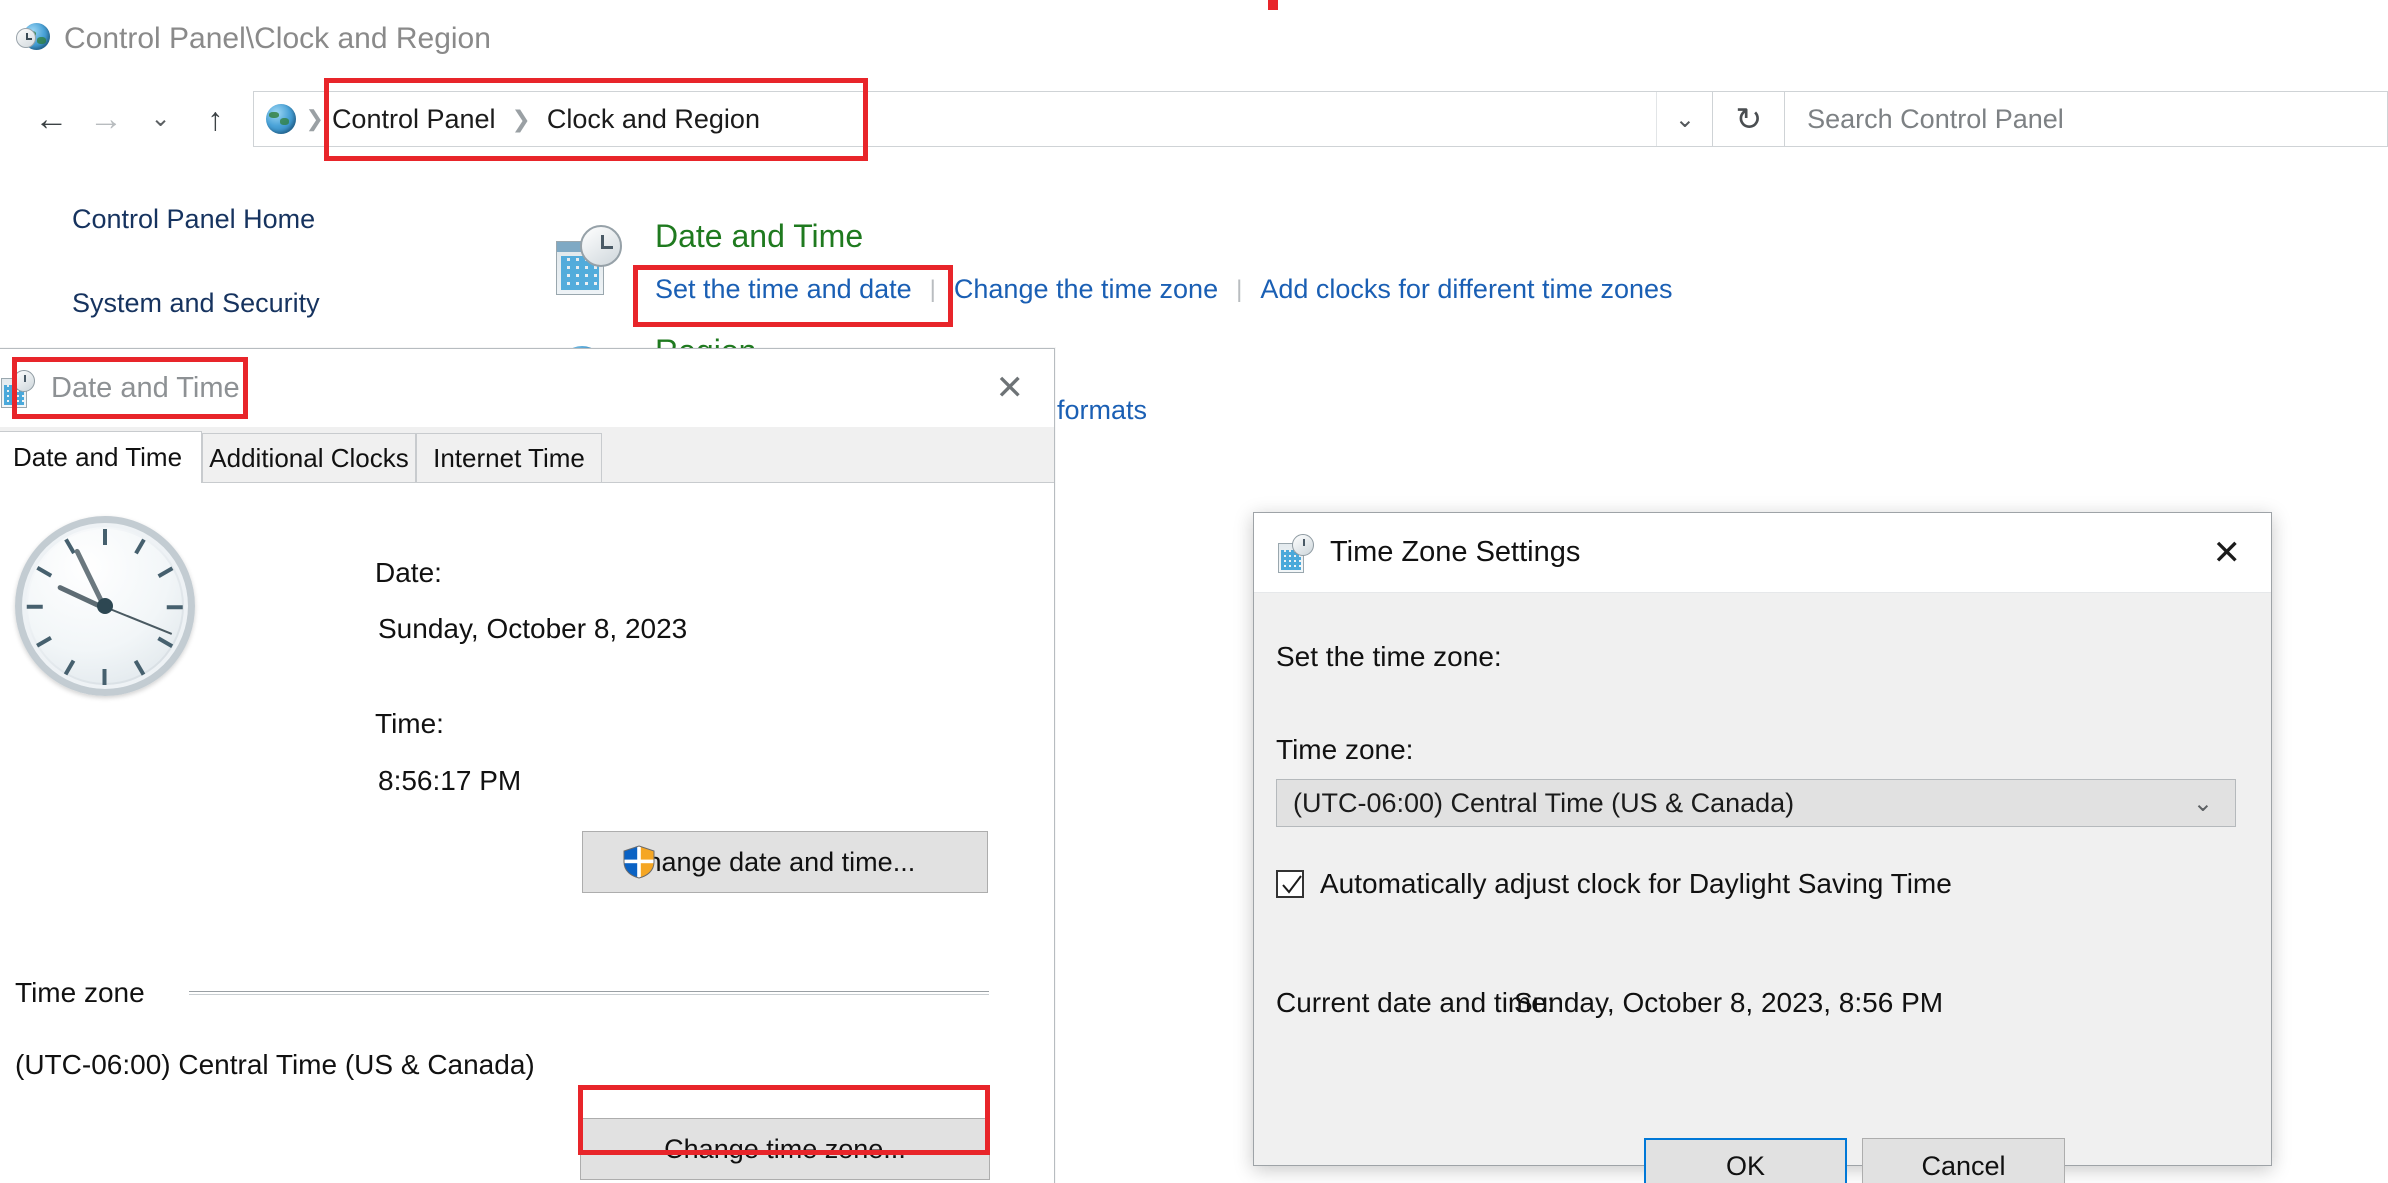 This screenshot has width=2388, height=1183. I want to click on date-label: Date:, so click(408, 572).